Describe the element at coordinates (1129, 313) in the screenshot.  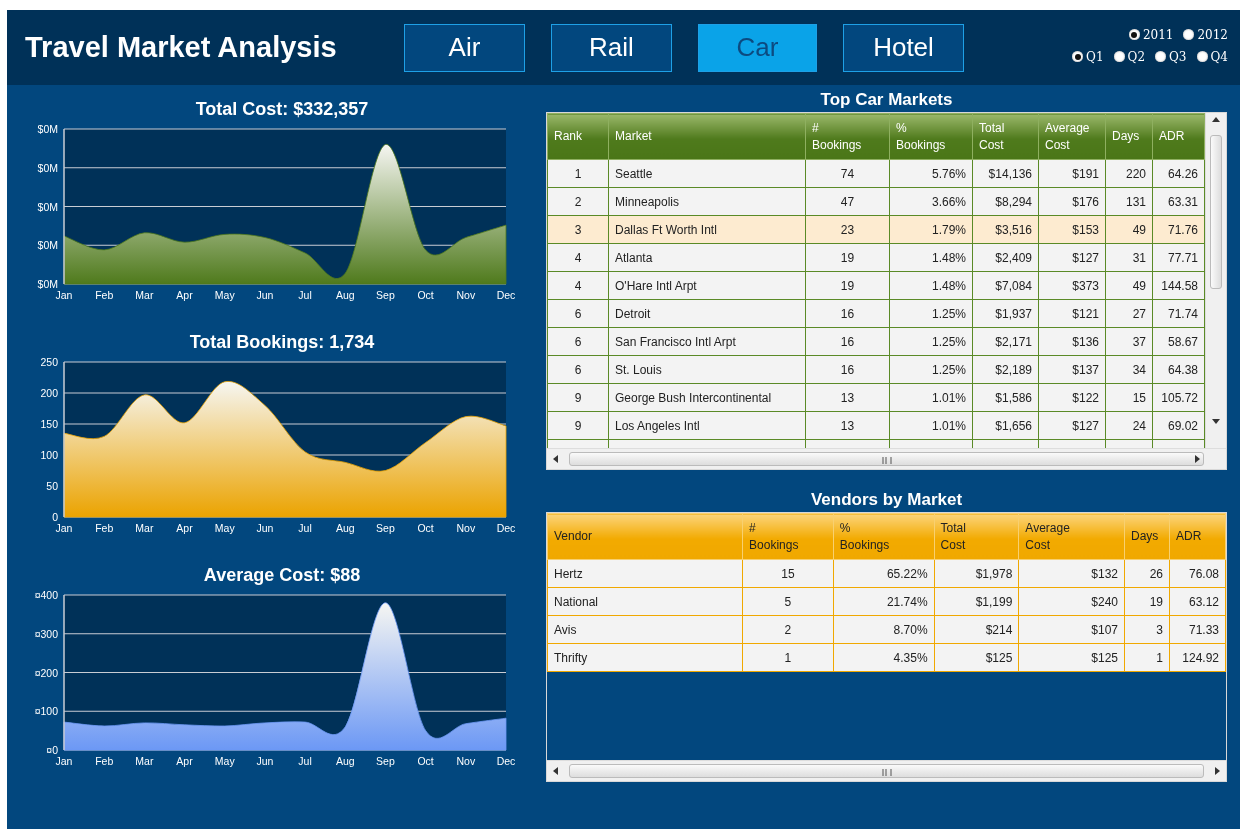
I see `table-cell: 27` at that location.